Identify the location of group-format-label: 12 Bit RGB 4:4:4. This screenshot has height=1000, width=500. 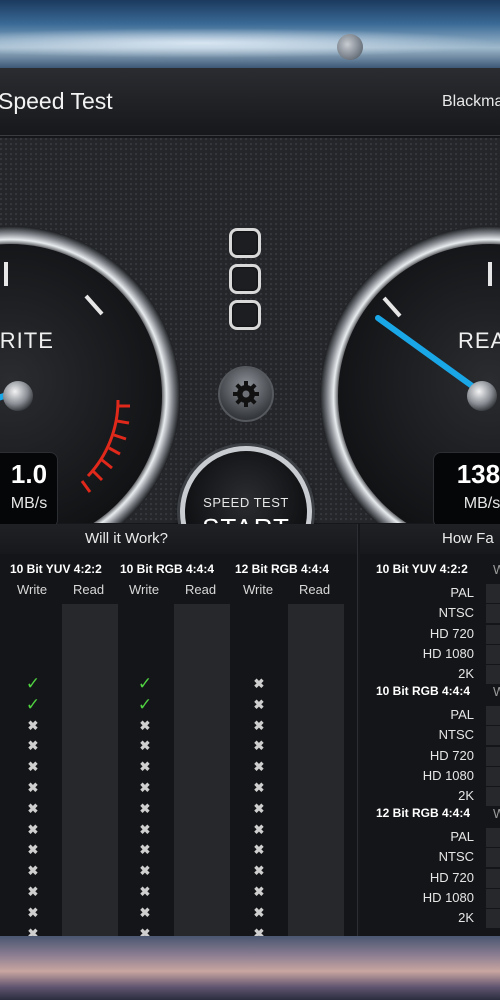
(423, 813).